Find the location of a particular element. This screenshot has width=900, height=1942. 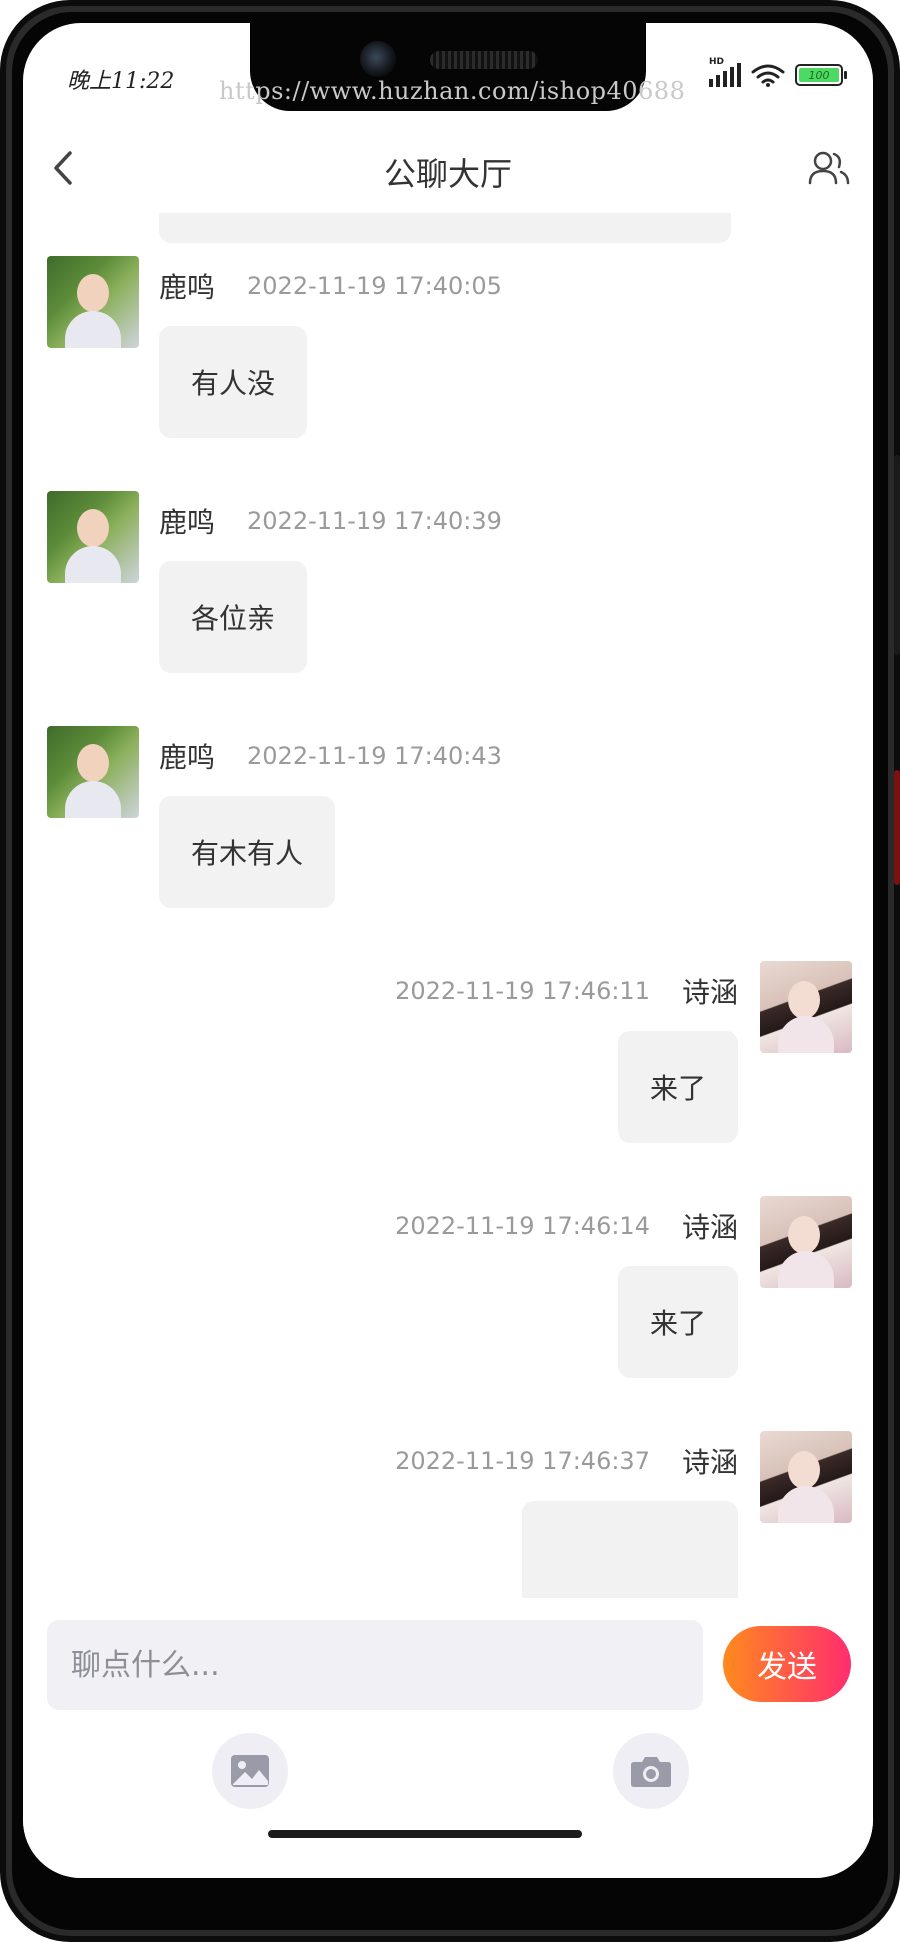

message-time: 2022-11-19 17:40:39 is located at coordinates (374, 521).